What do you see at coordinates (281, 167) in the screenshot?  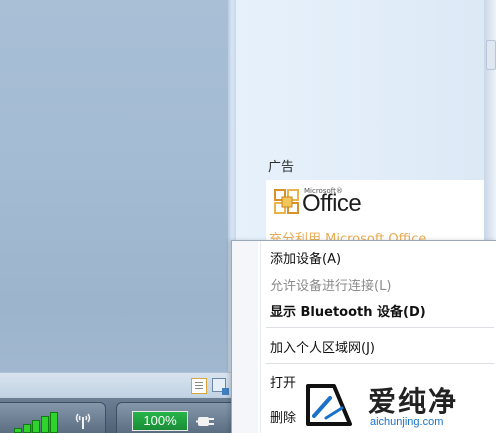 I see `ad-label: 广告` at bounding box center [281, 167].